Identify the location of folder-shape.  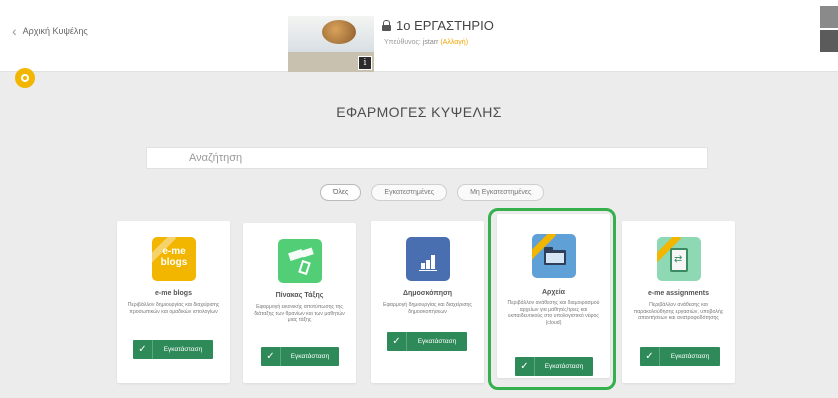
(555, 256).